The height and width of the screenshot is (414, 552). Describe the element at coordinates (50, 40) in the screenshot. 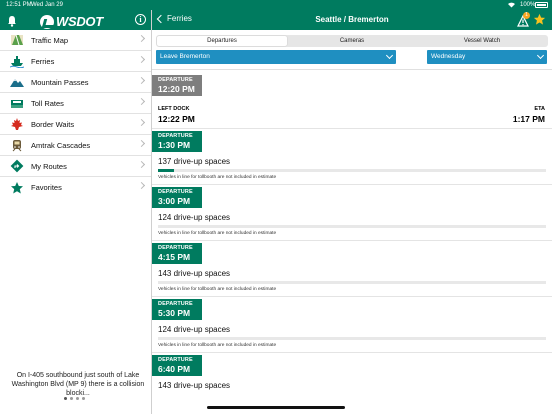

I see `menu-item-label: Traffic Map` at that location.